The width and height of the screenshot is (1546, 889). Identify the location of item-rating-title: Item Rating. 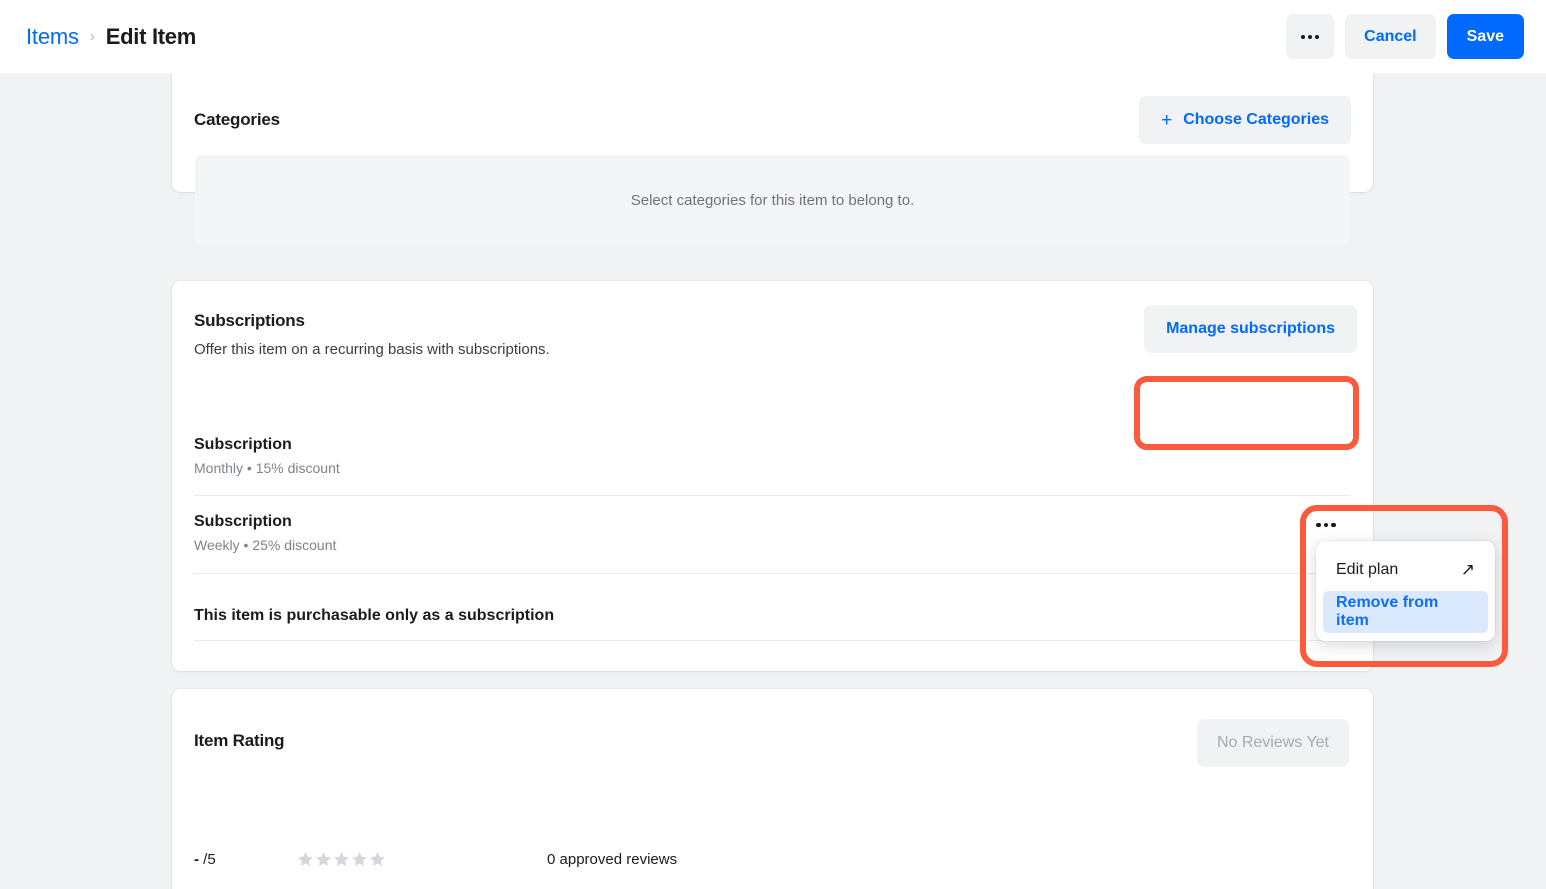
(239, 740).